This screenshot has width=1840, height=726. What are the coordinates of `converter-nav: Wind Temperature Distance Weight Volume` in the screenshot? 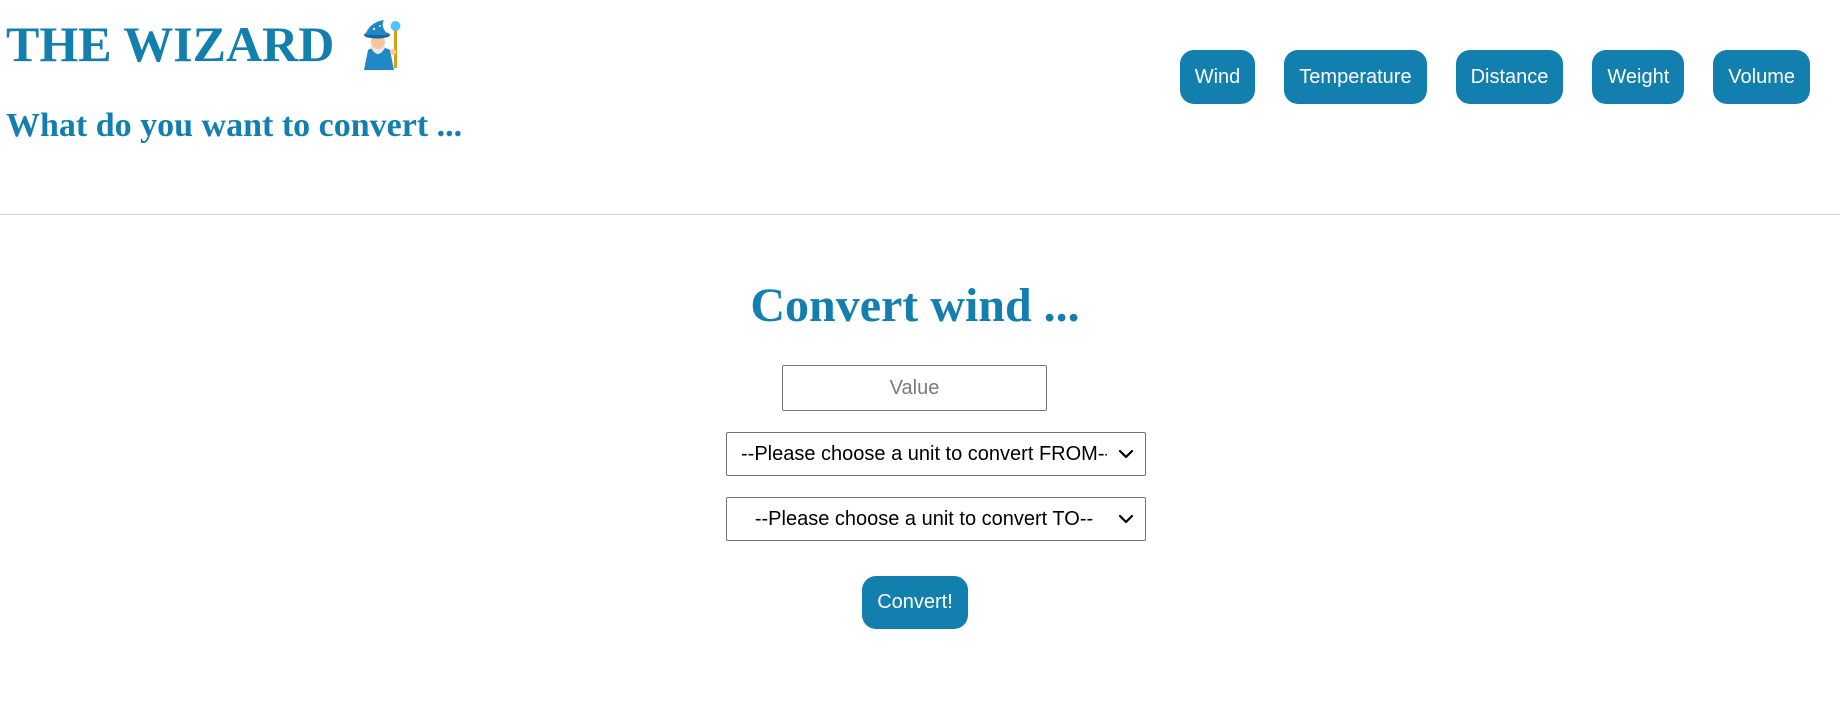 It's located at (1494, 77).